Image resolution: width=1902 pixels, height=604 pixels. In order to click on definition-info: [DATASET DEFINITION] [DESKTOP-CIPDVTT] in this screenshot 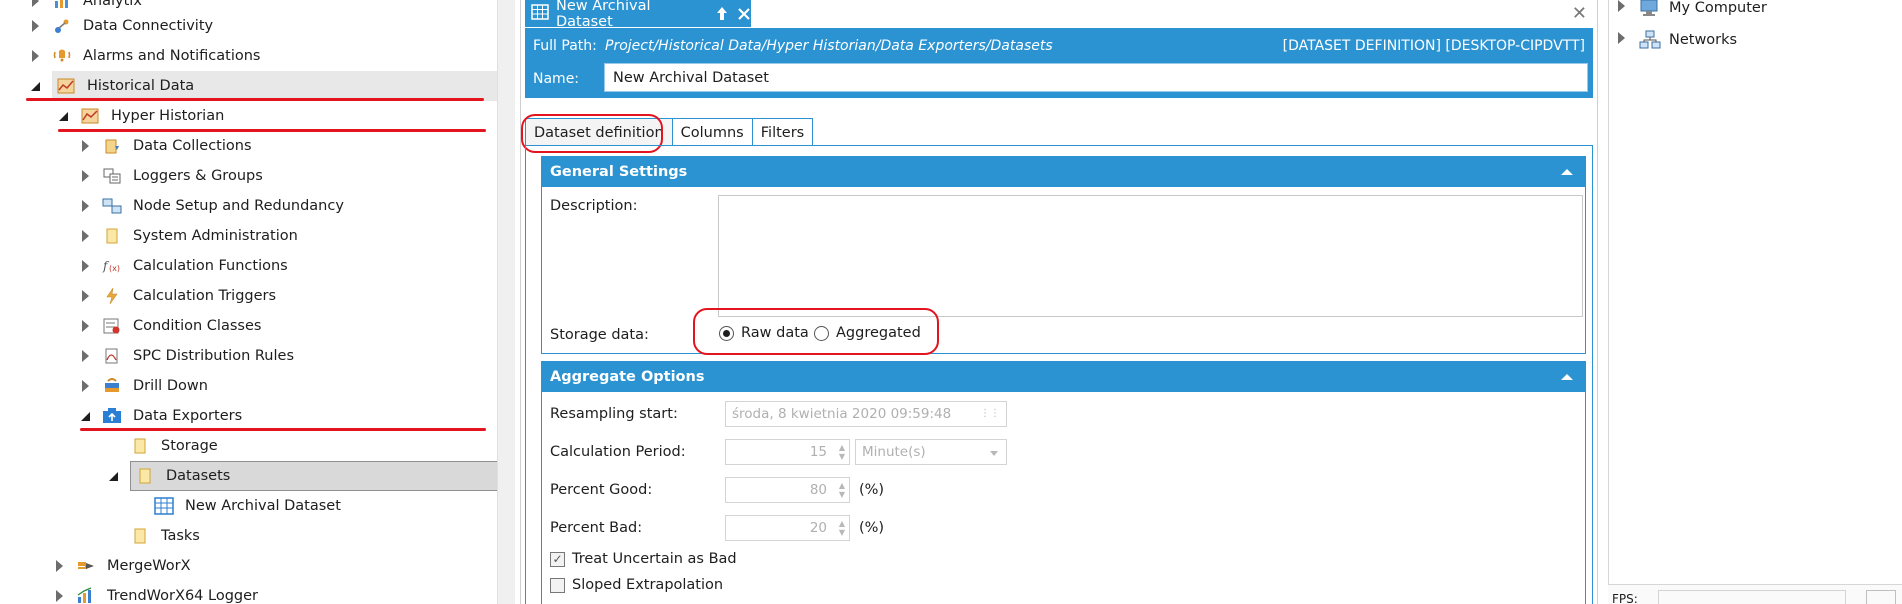, I will do `click(1433, 46)`.